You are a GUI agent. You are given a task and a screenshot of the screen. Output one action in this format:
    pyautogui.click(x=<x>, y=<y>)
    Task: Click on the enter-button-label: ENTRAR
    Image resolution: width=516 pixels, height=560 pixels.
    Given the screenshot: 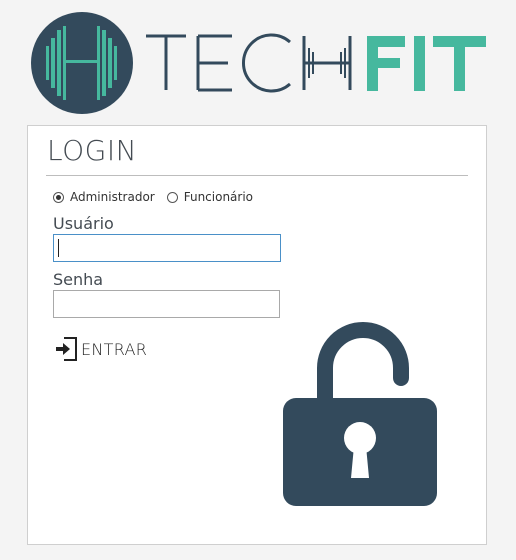 What is the action you would take?
    pyautogui.click(x=114, y=349)
    